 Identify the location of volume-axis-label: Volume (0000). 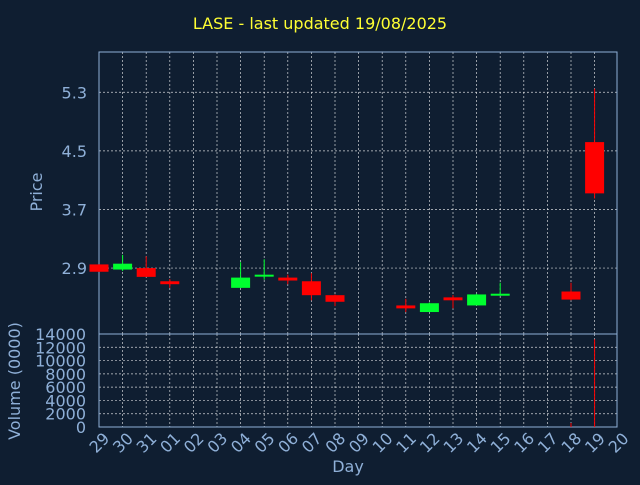
(14, 381).